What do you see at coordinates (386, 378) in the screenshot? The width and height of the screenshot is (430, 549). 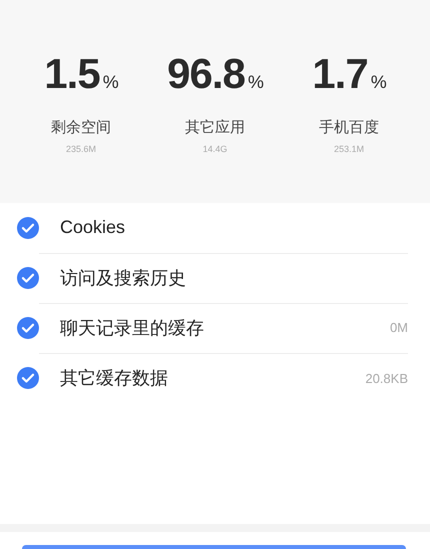 I see `item-size: 20.8KB` at bounding box center [386, 378].